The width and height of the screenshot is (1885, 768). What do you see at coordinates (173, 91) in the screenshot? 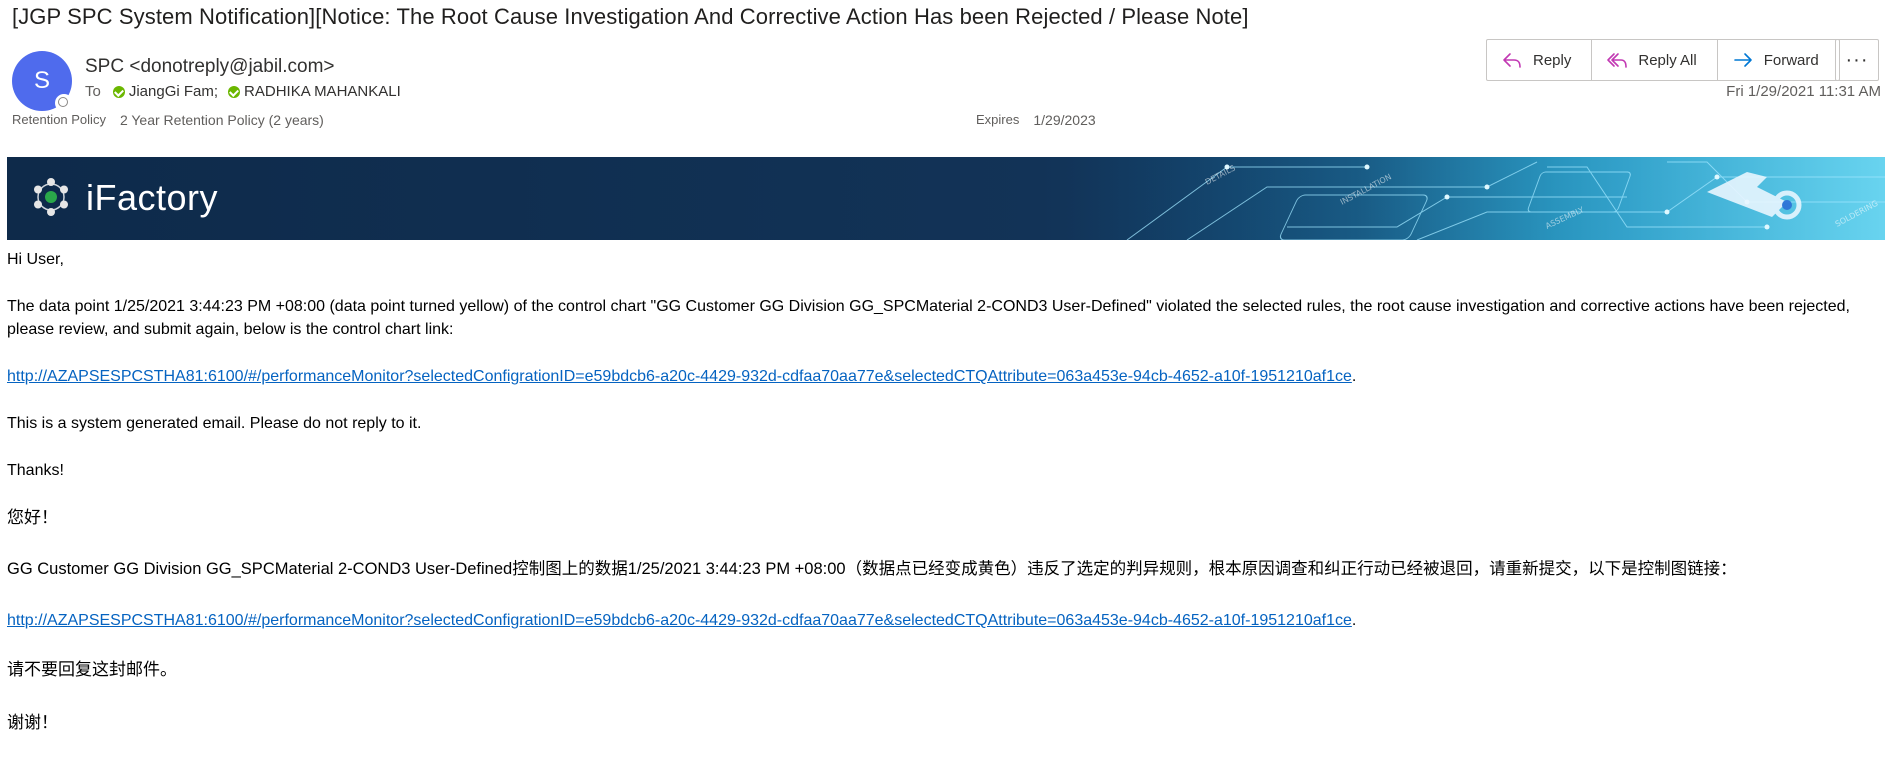
I see `recipient-1: JiangGi Fam;` at bounding box center [173, 91].